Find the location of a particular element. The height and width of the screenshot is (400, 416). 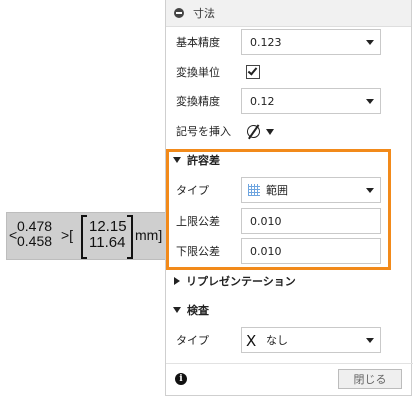

inspection-heading: 検査 is located at coordinates (198, 310).